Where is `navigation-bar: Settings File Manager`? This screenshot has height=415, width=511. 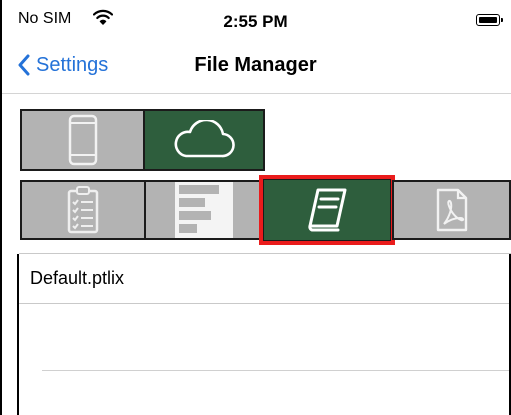
navigation-bar: Settings File Manager is located at coordinates (255, 67).